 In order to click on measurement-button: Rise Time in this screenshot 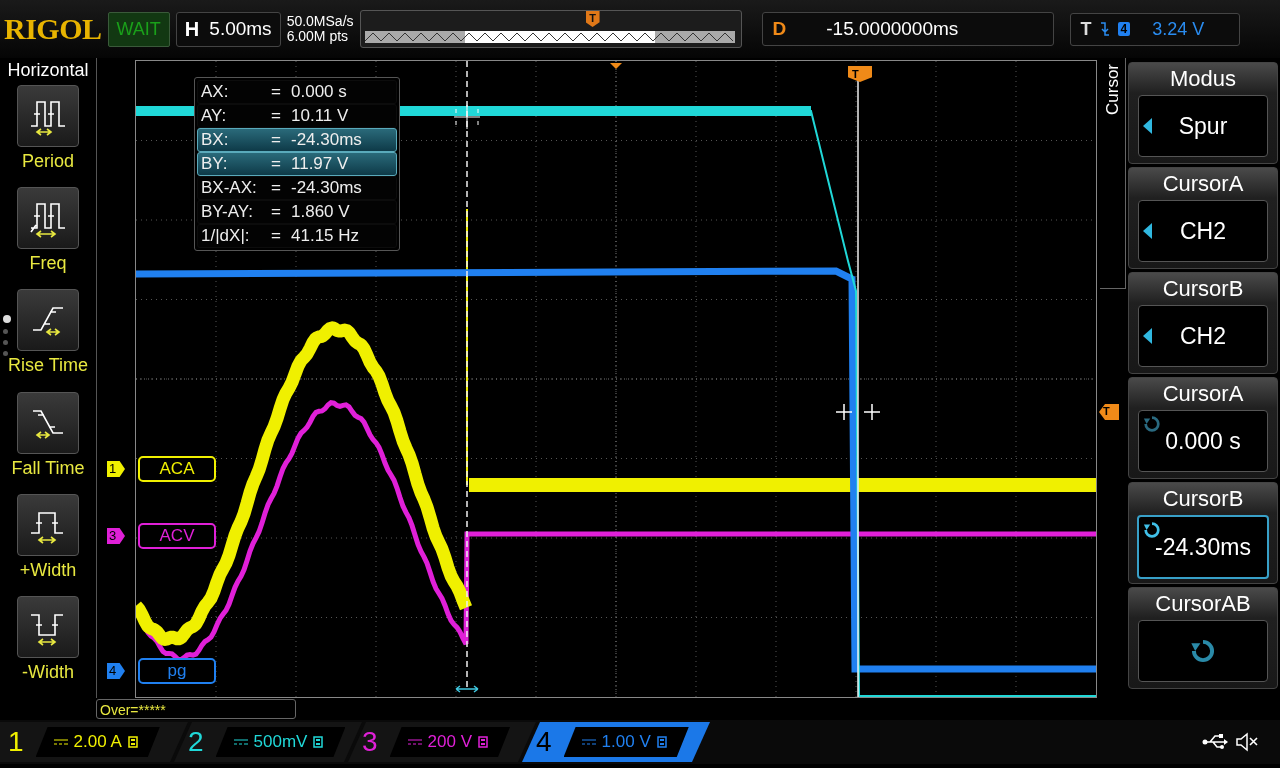, I will do `click(48, 340)`.